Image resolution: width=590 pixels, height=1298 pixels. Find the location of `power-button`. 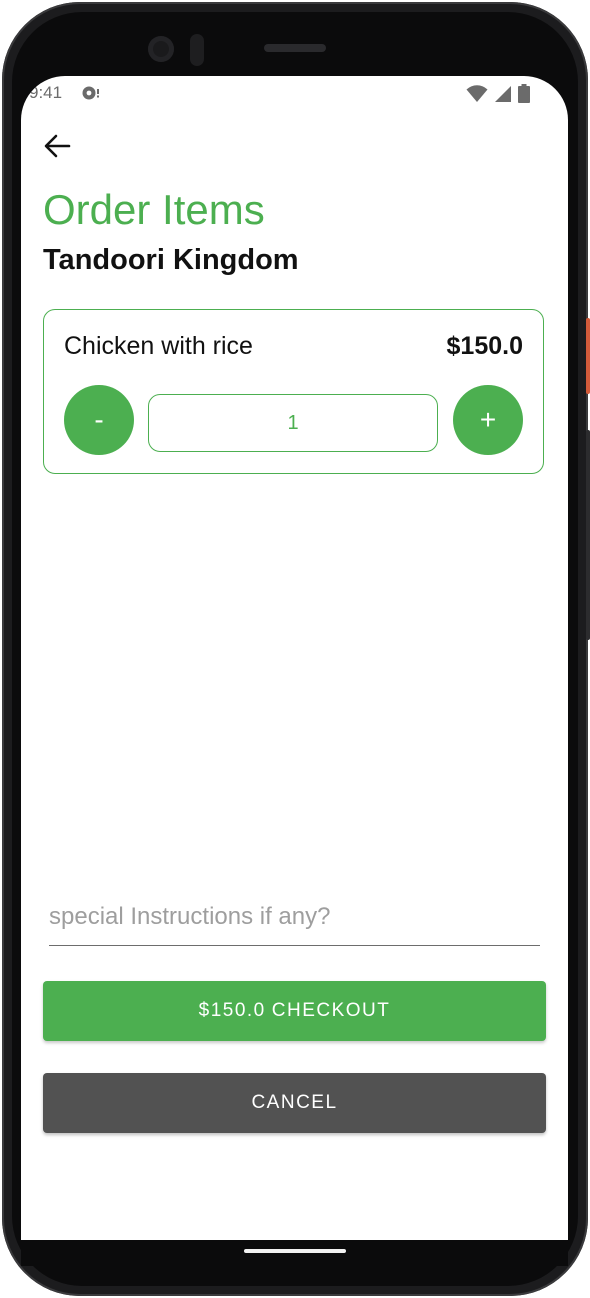

power-button is located at coordinates (588, 356).